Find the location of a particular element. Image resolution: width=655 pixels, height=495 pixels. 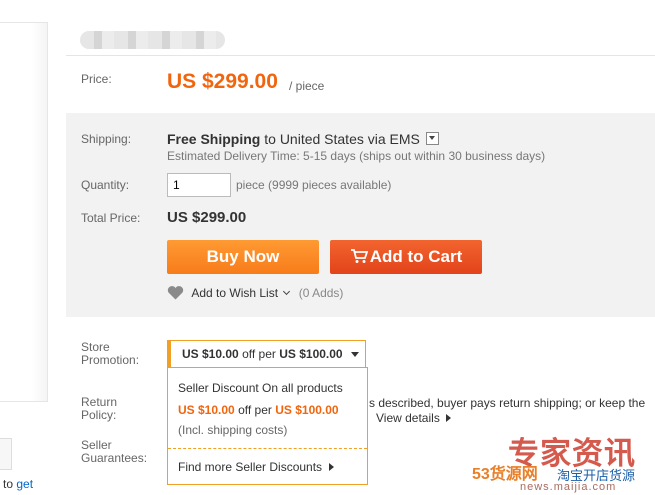

watermark-url: news.maijia.com is located at coordinates (568, 487).